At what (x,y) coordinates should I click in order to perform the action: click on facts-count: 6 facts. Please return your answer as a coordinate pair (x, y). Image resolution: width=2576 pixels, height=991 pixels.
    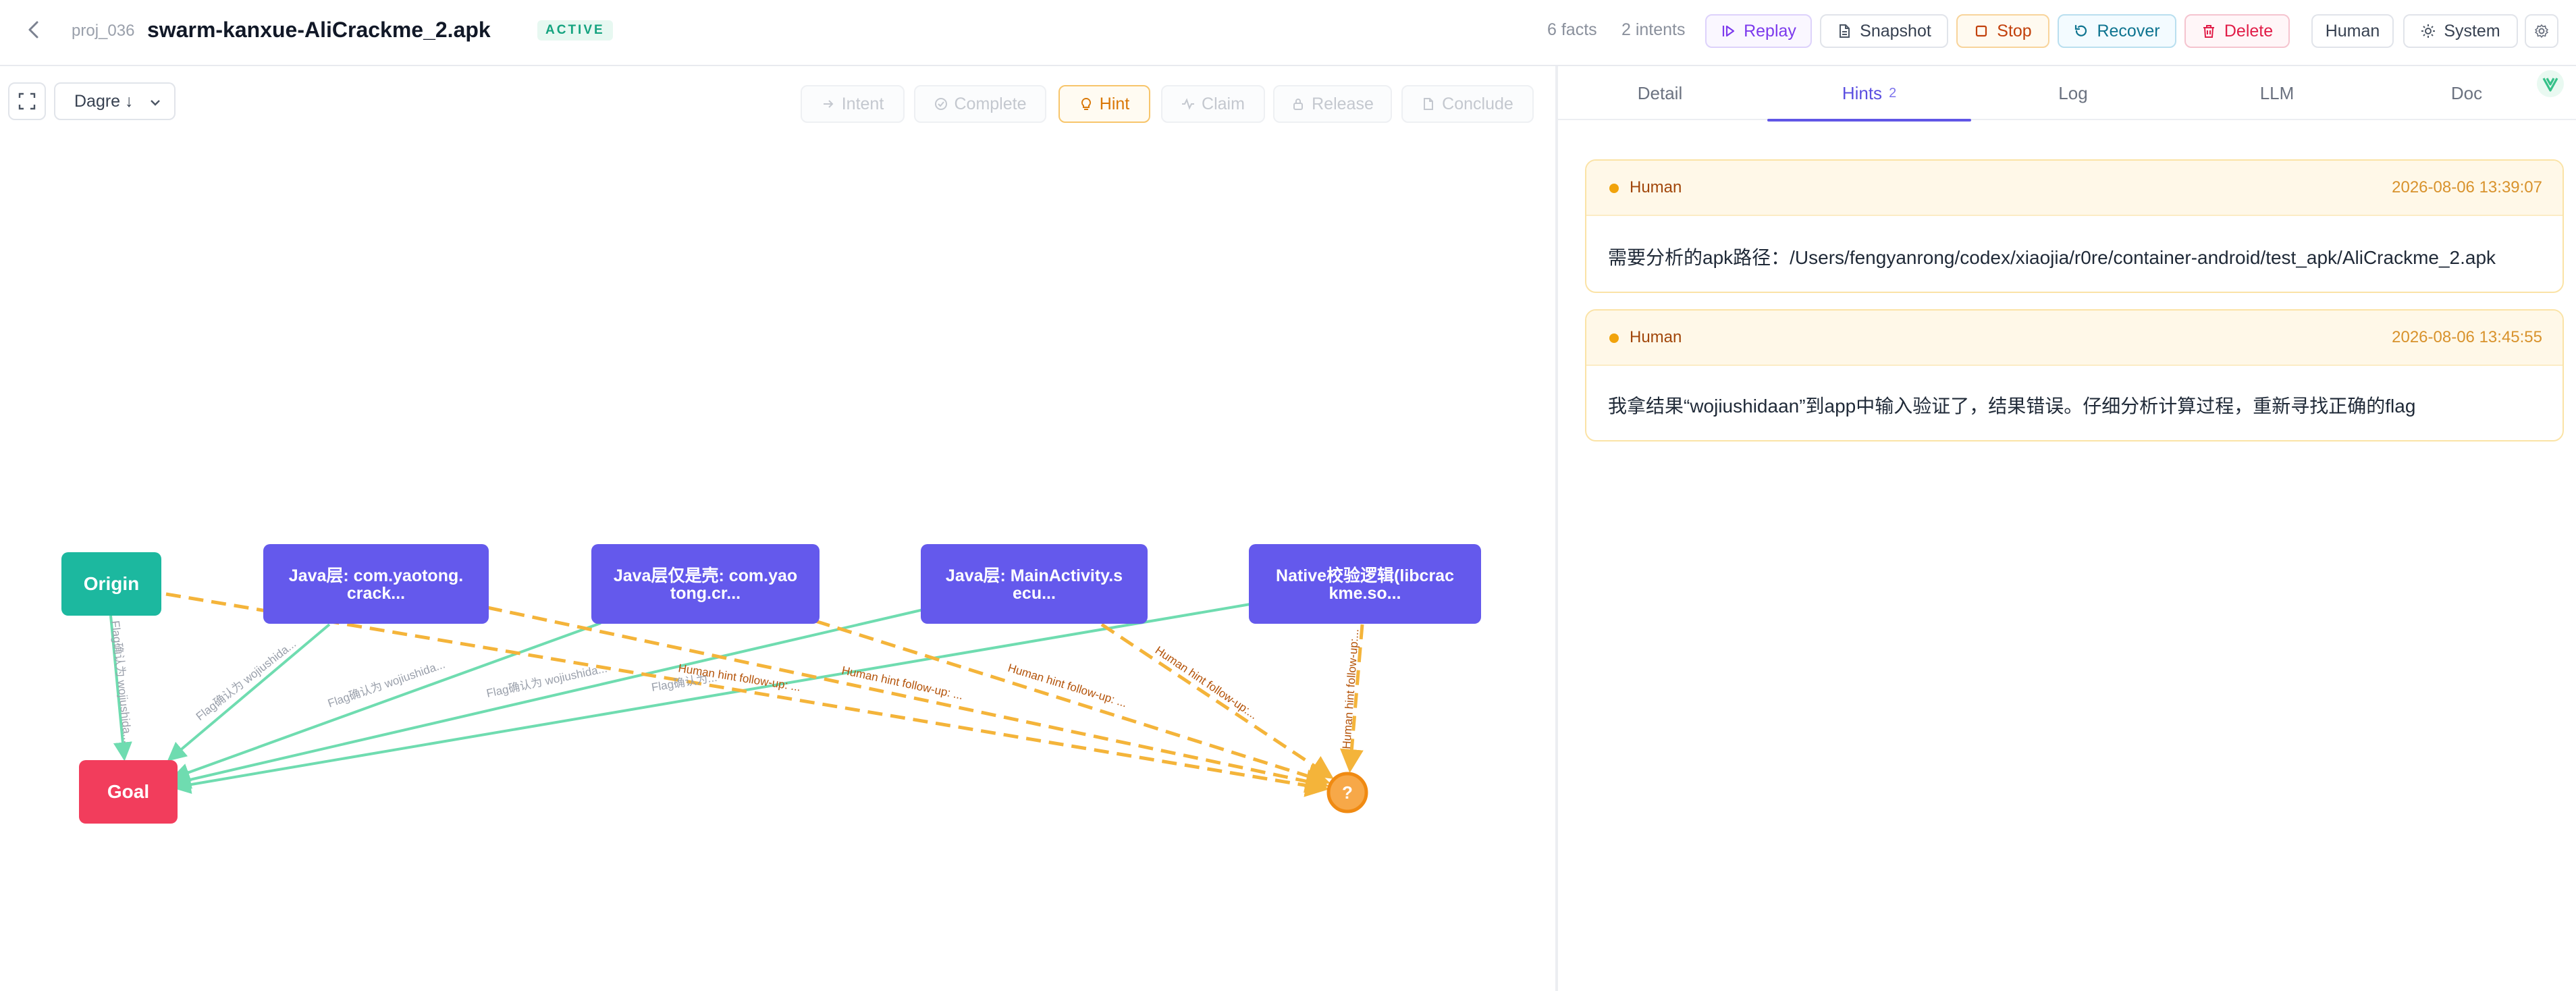
    Looking at the image, I should click on (1572, 29).